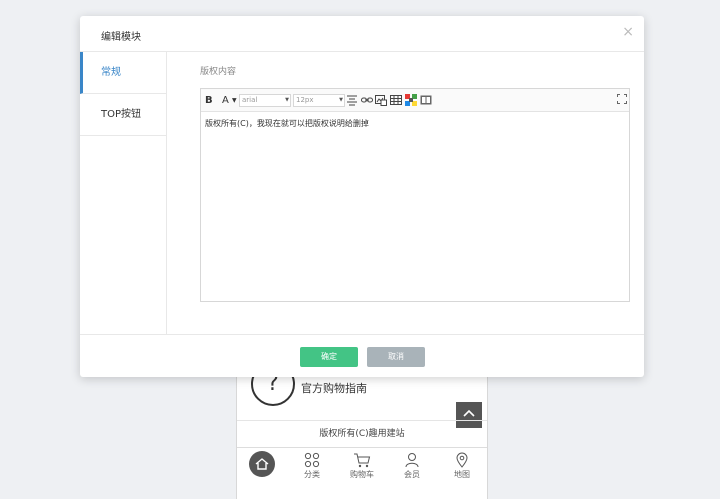  What do you see at coordinates (312, 460) in the screenshot?
I see `grid-icon` at bounding box center [312, 460].